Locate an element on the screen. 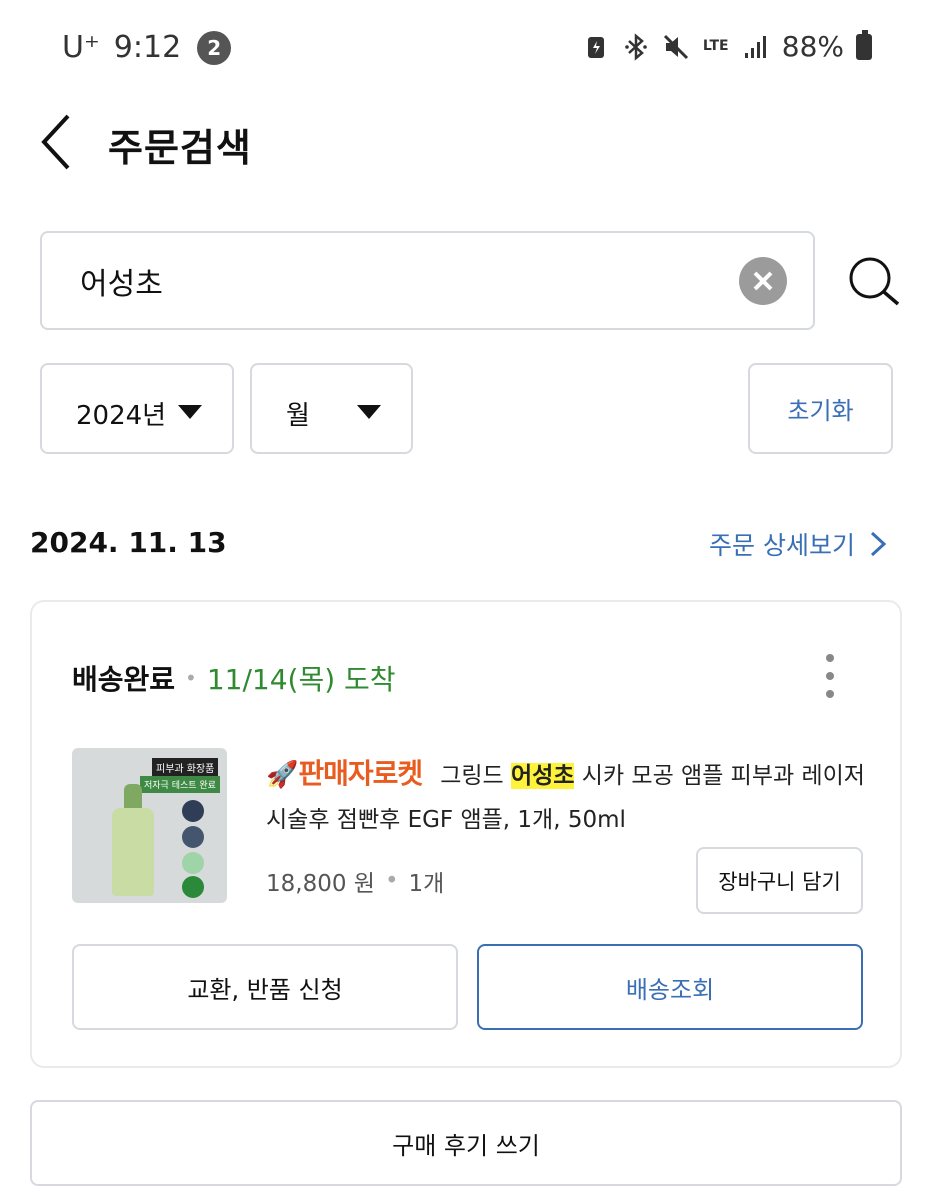  bluetooth-icon is located at coordinates (636, 47).